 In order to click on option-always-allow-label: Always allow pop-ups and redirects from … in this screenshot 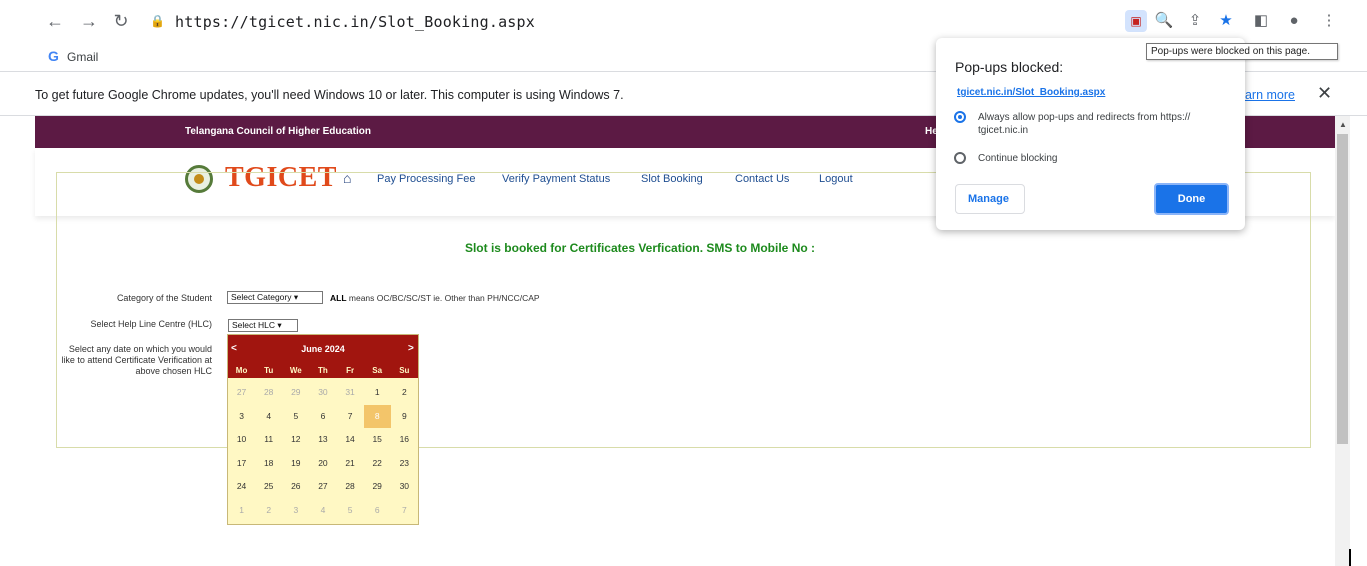, I will do `click(1105, 124)`.